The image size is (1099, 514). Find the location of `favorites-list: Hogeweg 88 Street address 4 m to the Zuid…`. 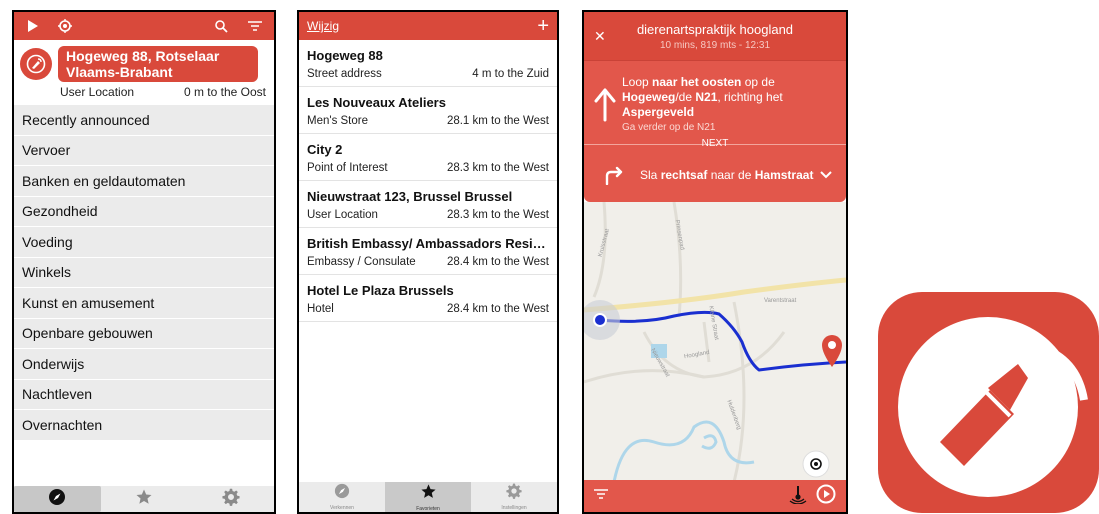

favorites-list: Hogeweg 88 Street address 4 m to the Zuid… is located at coordinates (428, 181).